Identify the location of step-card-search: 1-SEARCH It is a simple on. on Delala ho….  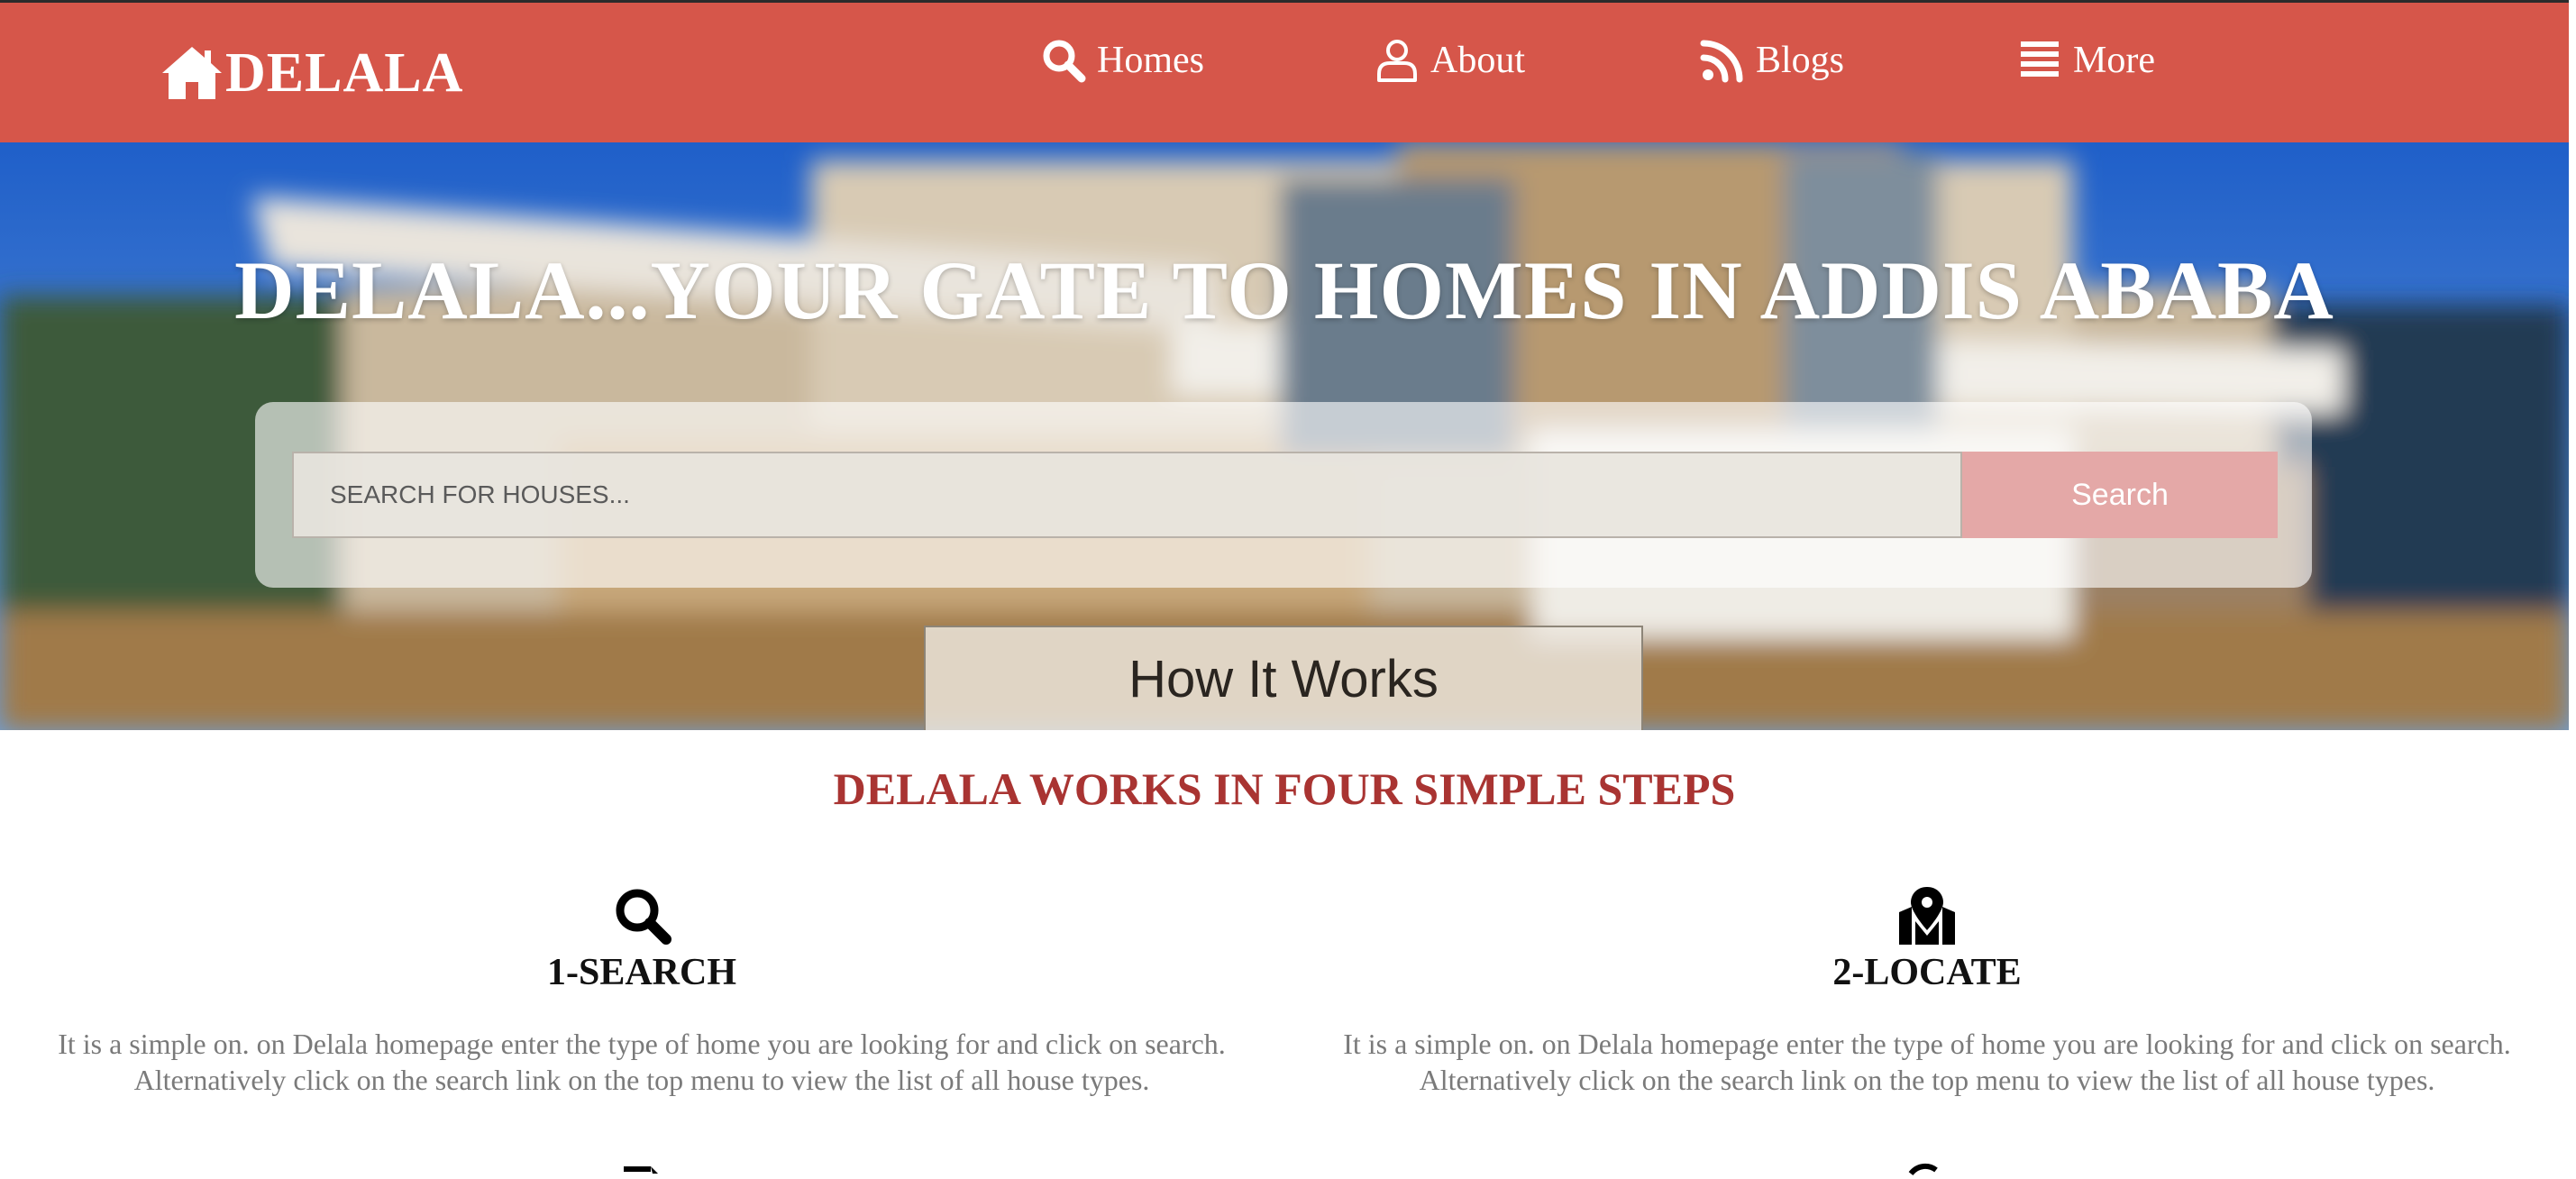
(642, 991).